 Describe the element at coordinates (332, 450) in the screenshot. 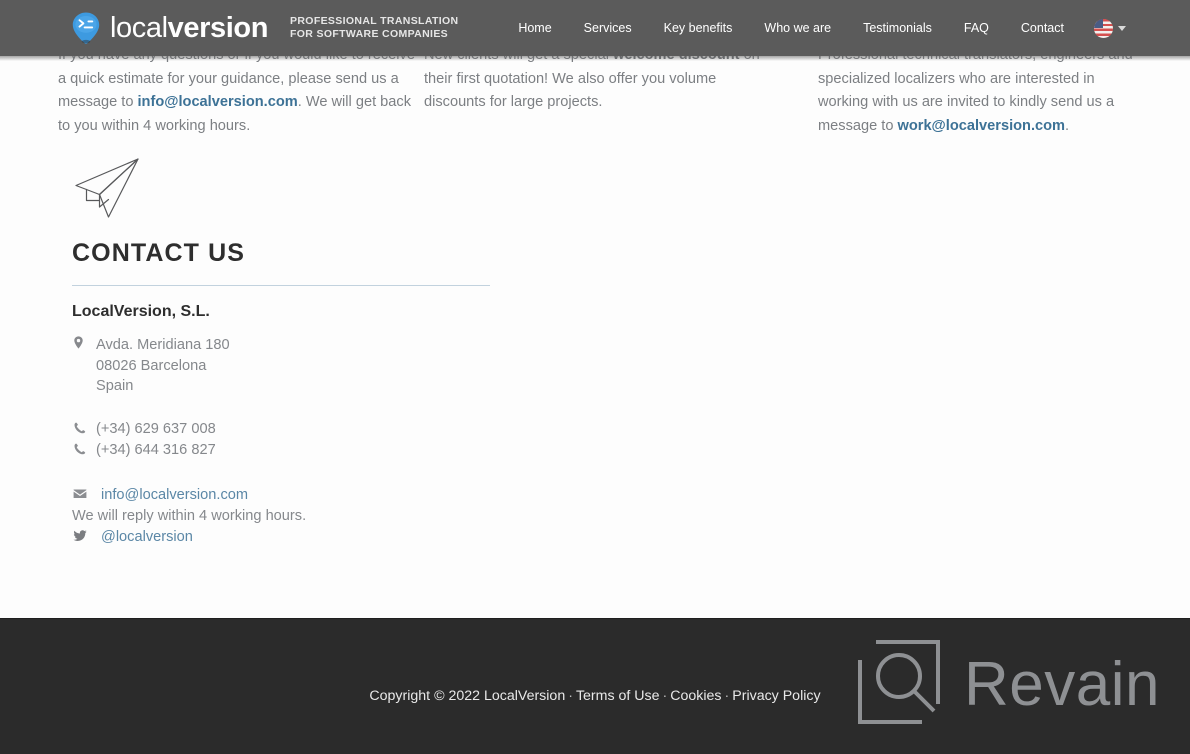

I see `phone-row: (+34) 644 316 827` at that location.